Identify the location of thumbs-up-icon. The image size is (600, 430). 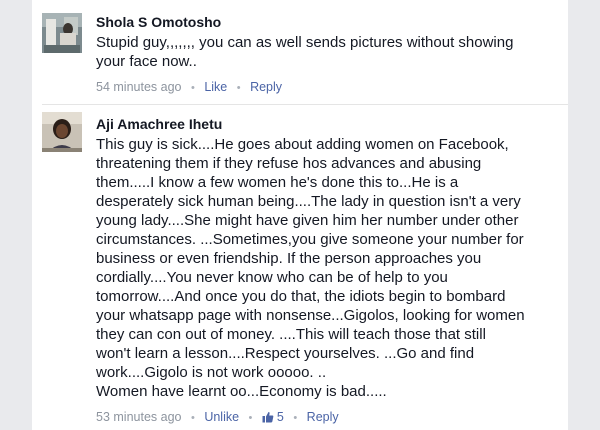
(268, 417).